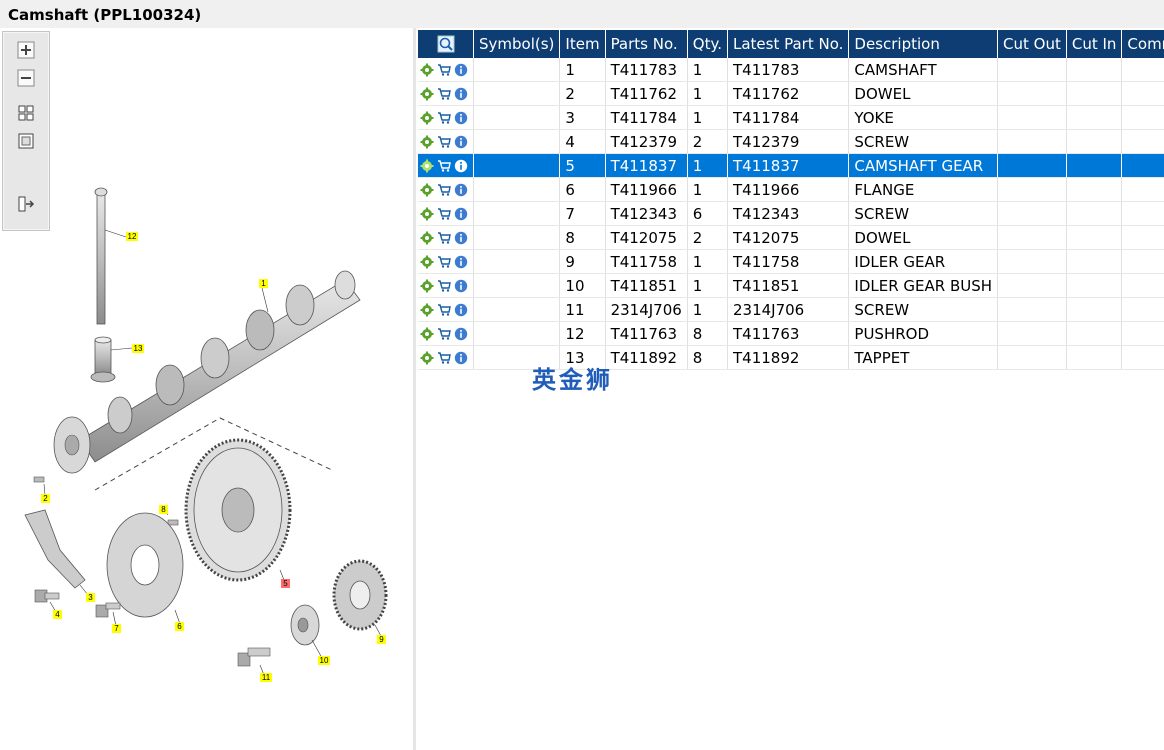 This screenshot has width=1164, height=750. I want to click on row-latest-part-no: T411783, so click(788, 70).